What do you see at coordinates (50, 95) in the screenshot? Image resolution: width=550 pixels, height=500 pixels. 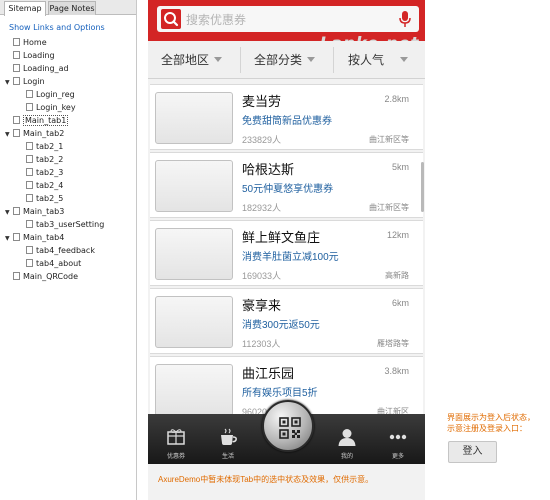 I see `tree-node-login-reg: Login_reg` at bounding box center [50, 95].